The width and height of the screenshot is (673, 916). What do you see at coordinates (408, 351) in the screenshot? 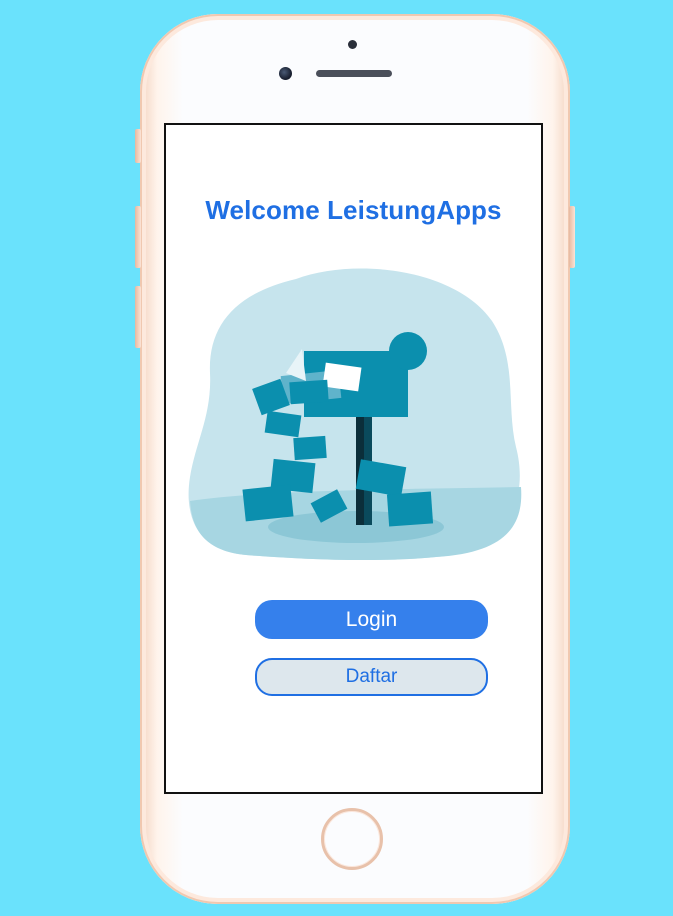
I see `mailbox-flag-round` at bounding box center [408, 351].